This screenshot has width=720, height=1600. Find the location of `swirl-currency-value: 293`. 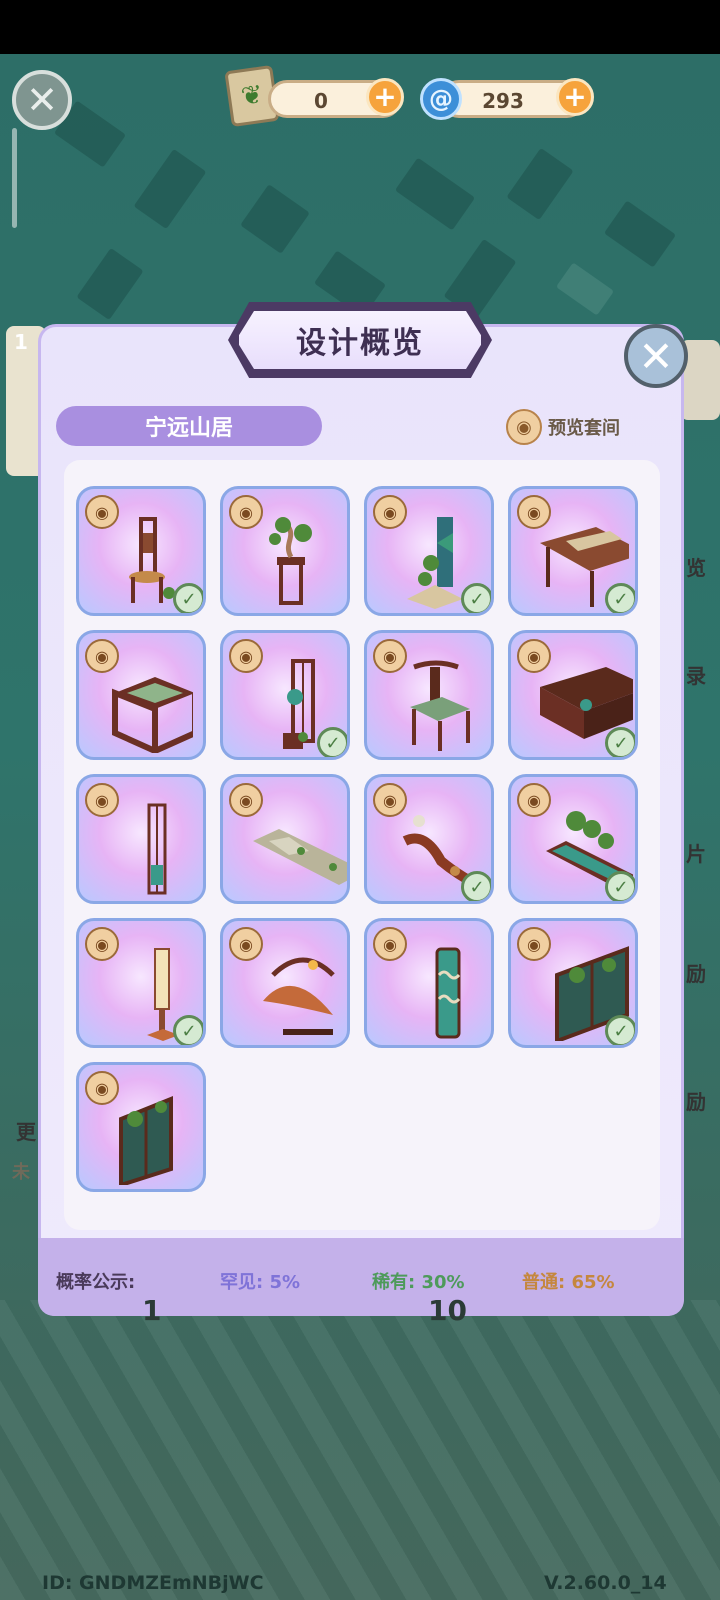

swirl-currency-value: 293 is located at coordinates (503, 101).